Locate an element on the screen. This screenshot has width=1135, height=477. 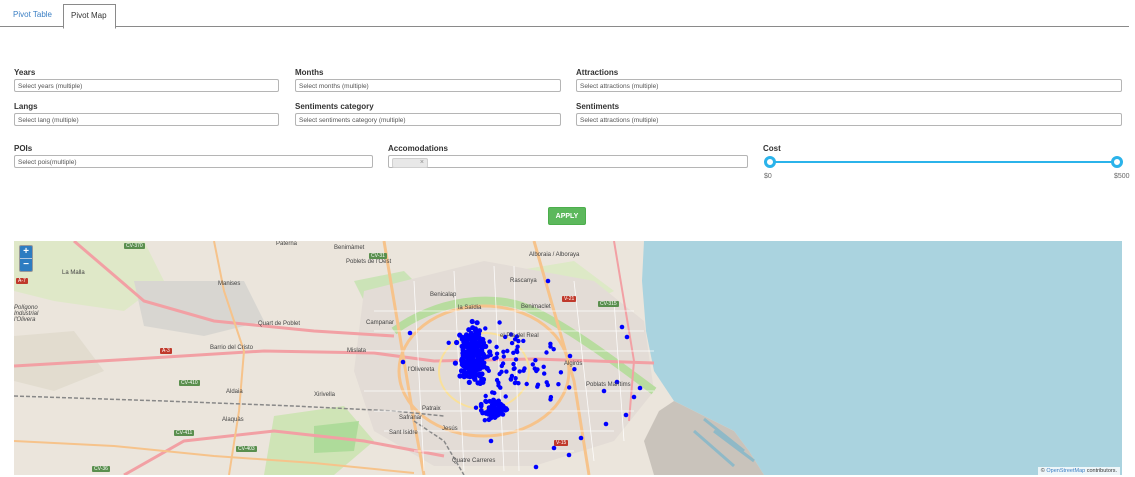
zoom-out-button: − is located at coordinates (26, 264).